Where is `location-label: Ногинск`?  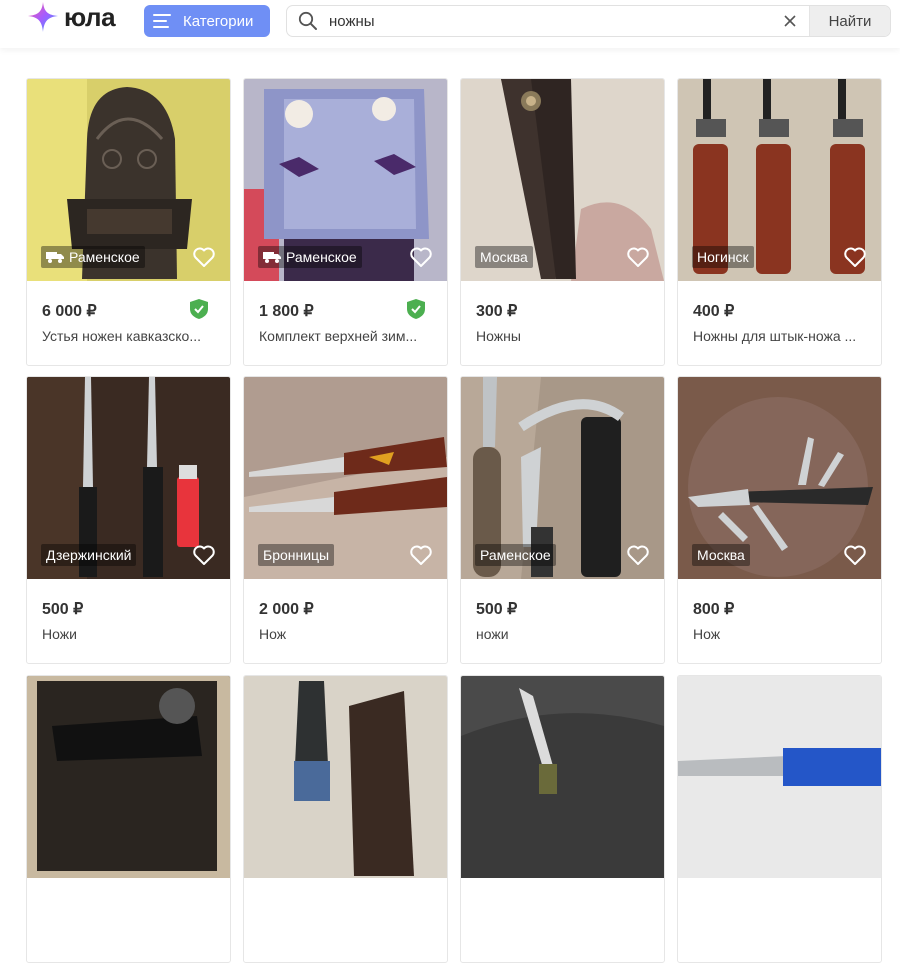
location-label: Ногинск is located at coordinates (723, 257).